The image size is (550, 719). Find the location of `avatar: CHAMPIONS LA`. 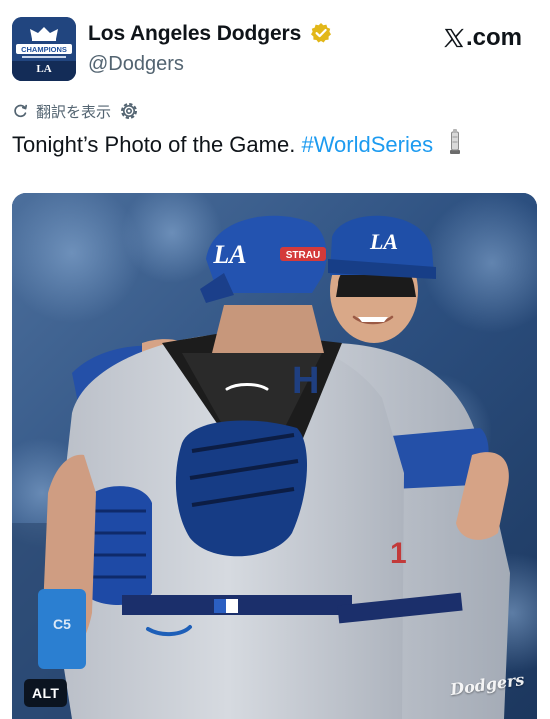

avatar: CHAMPIONS LA is located at coordinates (44, 49).